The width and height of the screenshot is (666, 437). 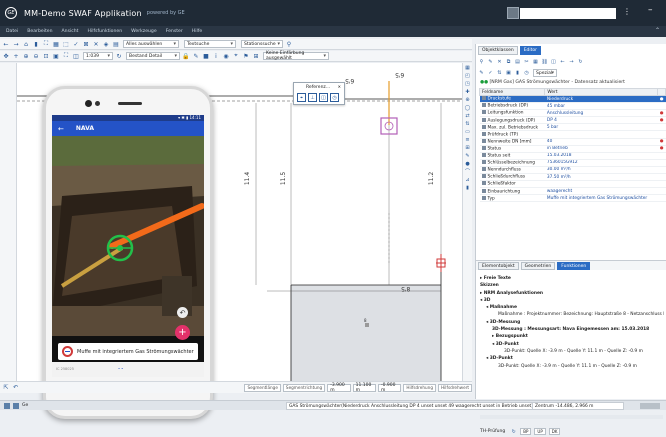 What do you see at coordinates (61, 129) in the screenshot?
I see `phone-back-icon: ←` at bounding box center [61, 129].